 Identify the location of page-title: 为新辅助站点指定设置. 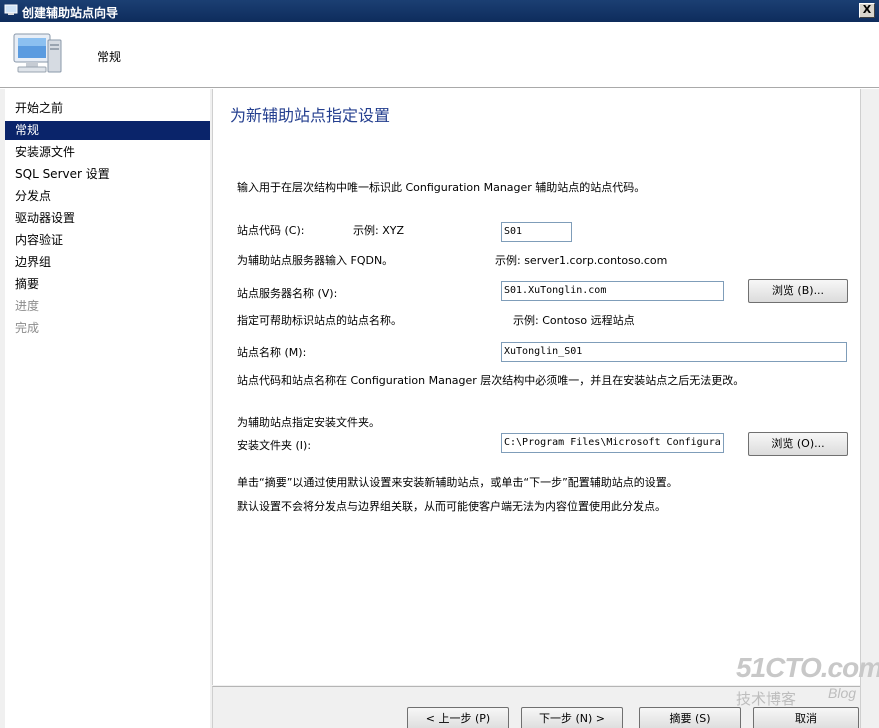
(310, 115).